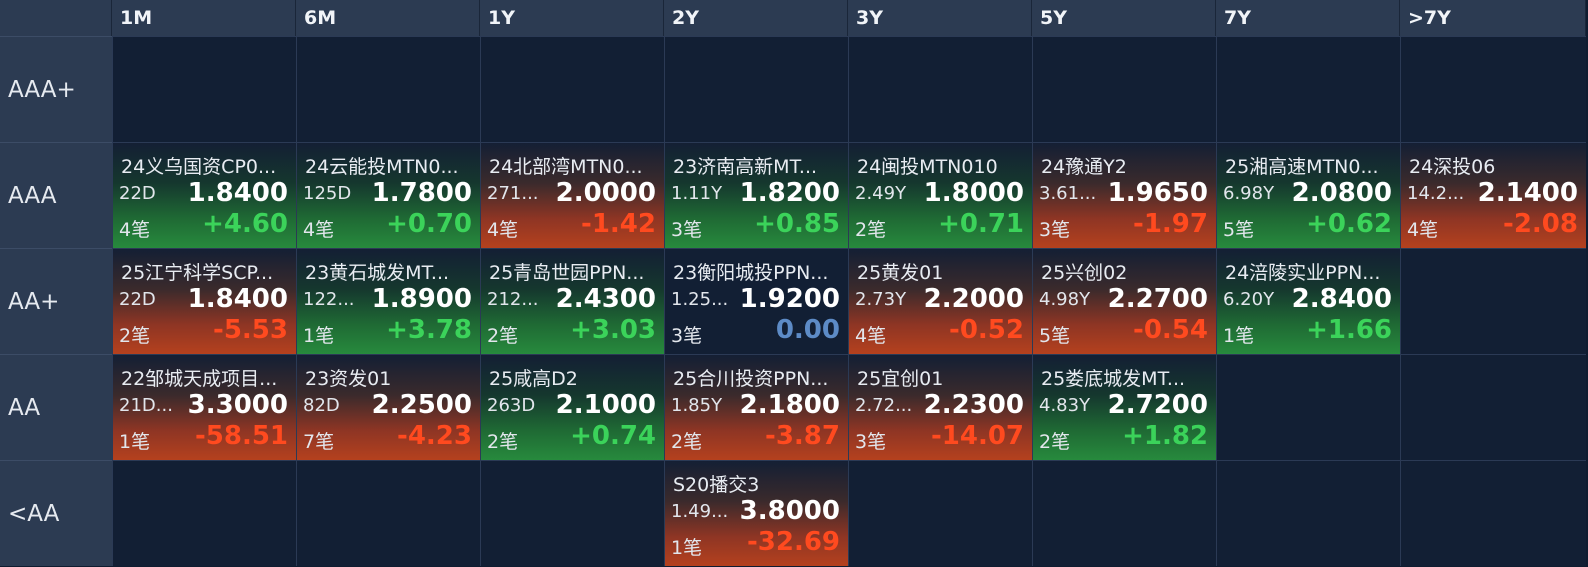 The width and height of the screenshot is (1588, 567). I want to click on bond-cell: 24云能投MTN0... 125D 1.7800 4笔 +0.70, so click(388, 195).